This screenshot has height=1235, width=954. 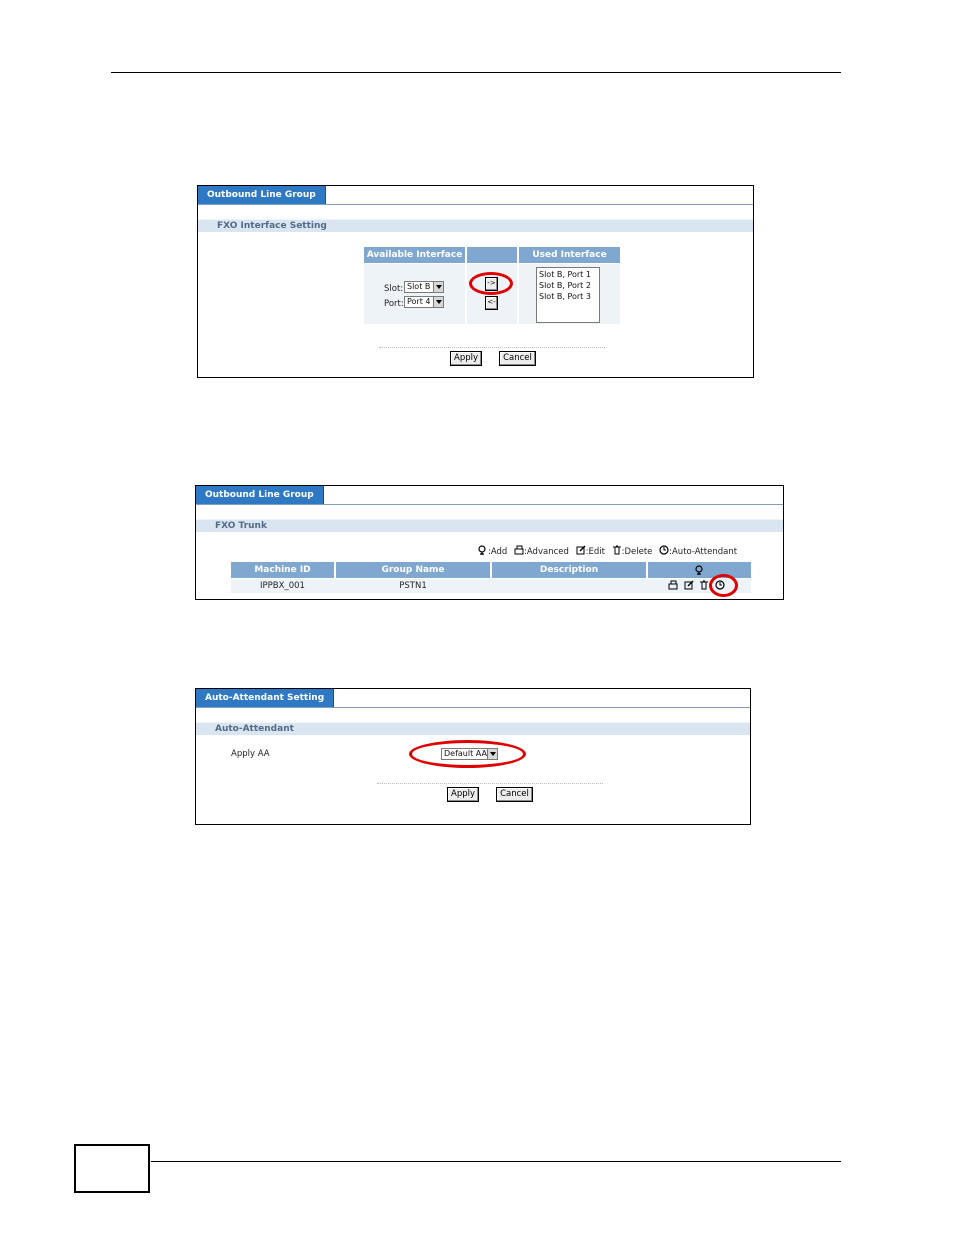 I want to click on header-machine-id: Machine ID, so click(x=282, y=570).